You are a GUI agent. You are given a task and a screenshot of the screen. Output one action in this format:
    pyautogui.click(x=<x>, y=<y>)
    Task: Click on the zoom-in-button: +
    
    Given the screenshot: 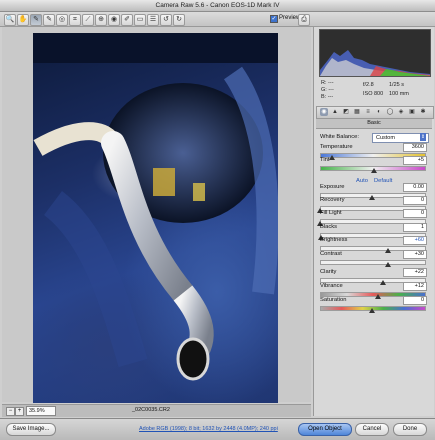 What is the action you would take?
    pyautogui.click(x=19, y=411)
    